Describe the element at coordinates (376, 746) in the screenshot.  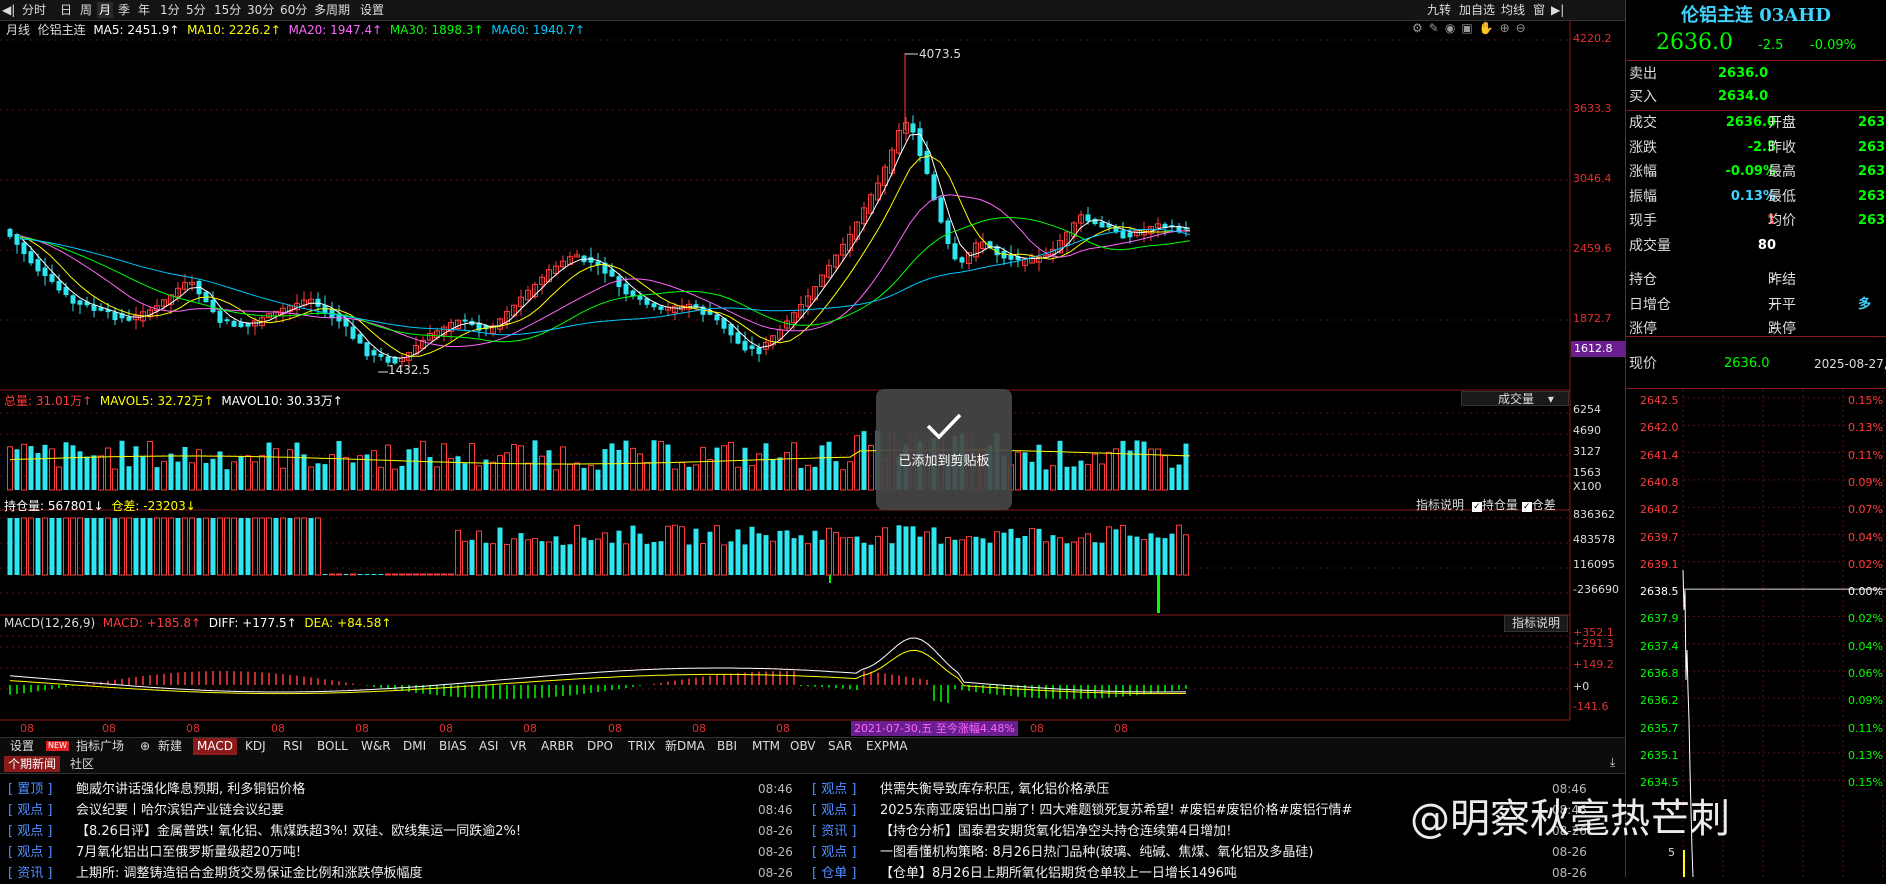
I see `tab-wr: W&R` at that location.